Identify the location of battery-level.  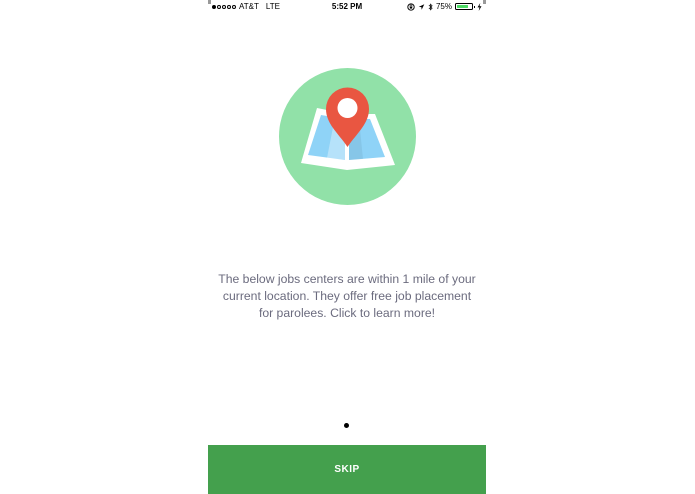
(462, 6).